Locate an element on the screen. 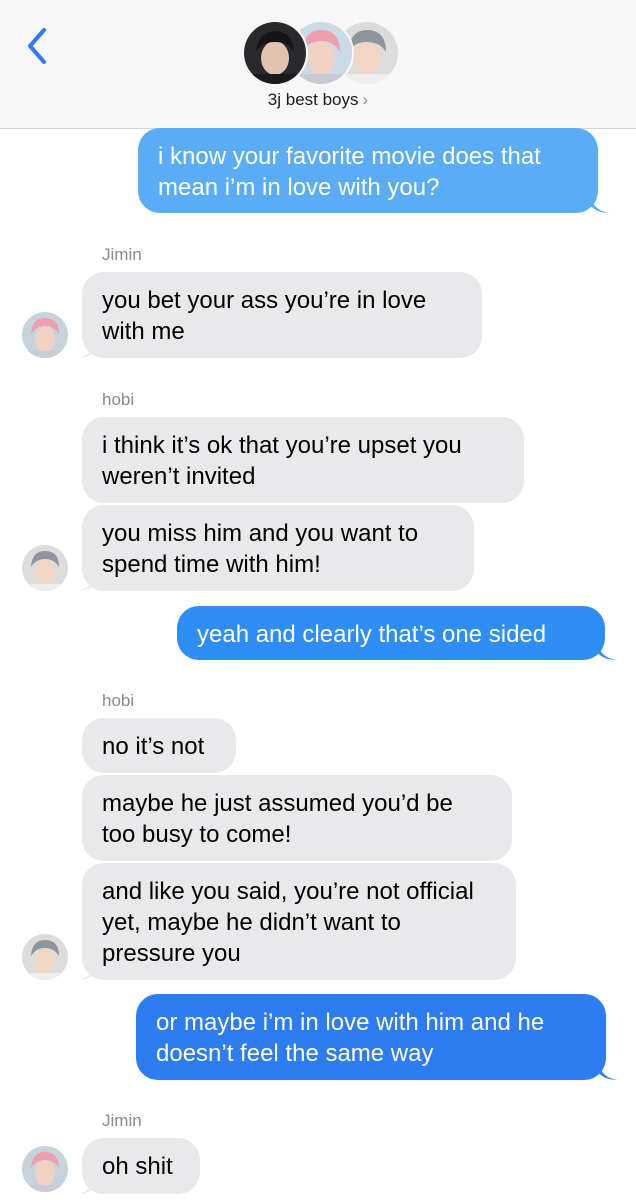 This screenshot has width=636, height=1200. group-name-label: 3j best boys is located at coordinates (313, 99).